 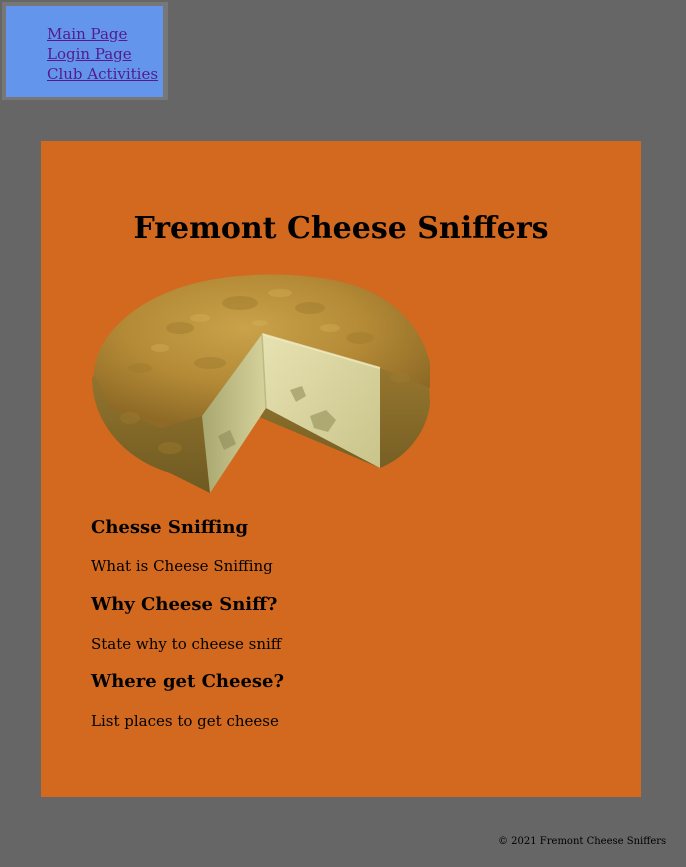 I want to click on nav-item-activities: Club Activities, so click(x=102, y=74).